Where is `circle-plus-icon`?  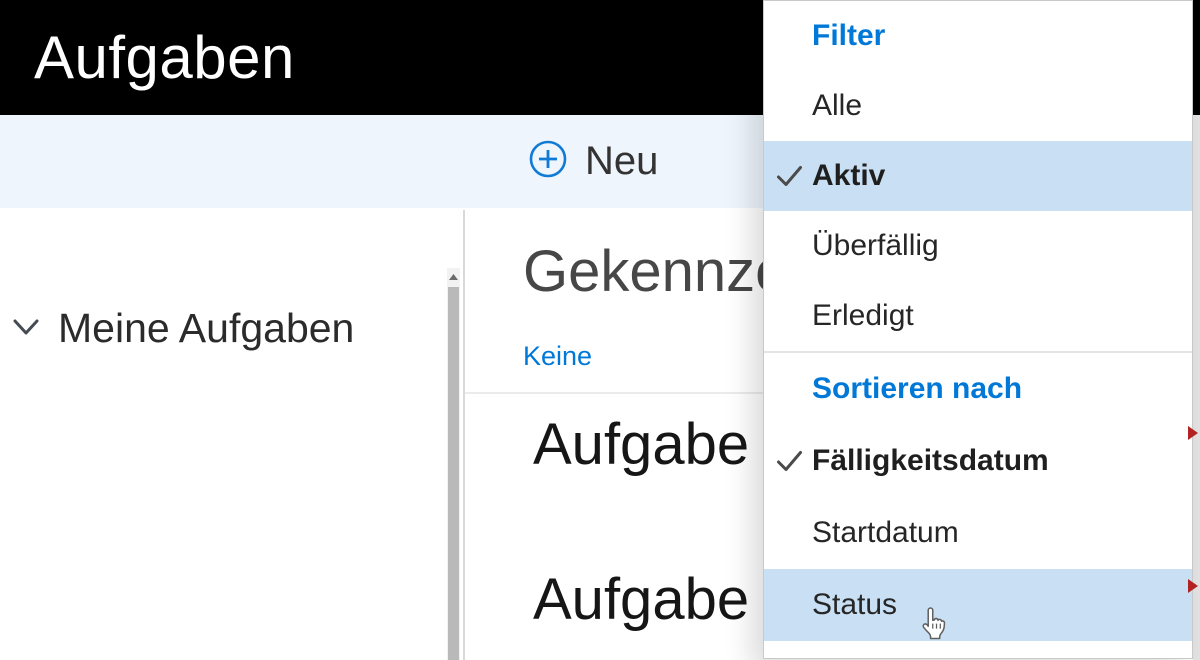
circle-plus-icon is located at coordinates (548, 161).